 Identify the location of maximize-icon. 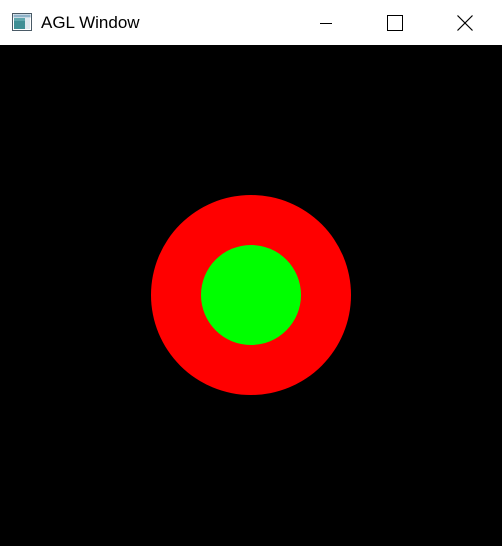
(395, 22).